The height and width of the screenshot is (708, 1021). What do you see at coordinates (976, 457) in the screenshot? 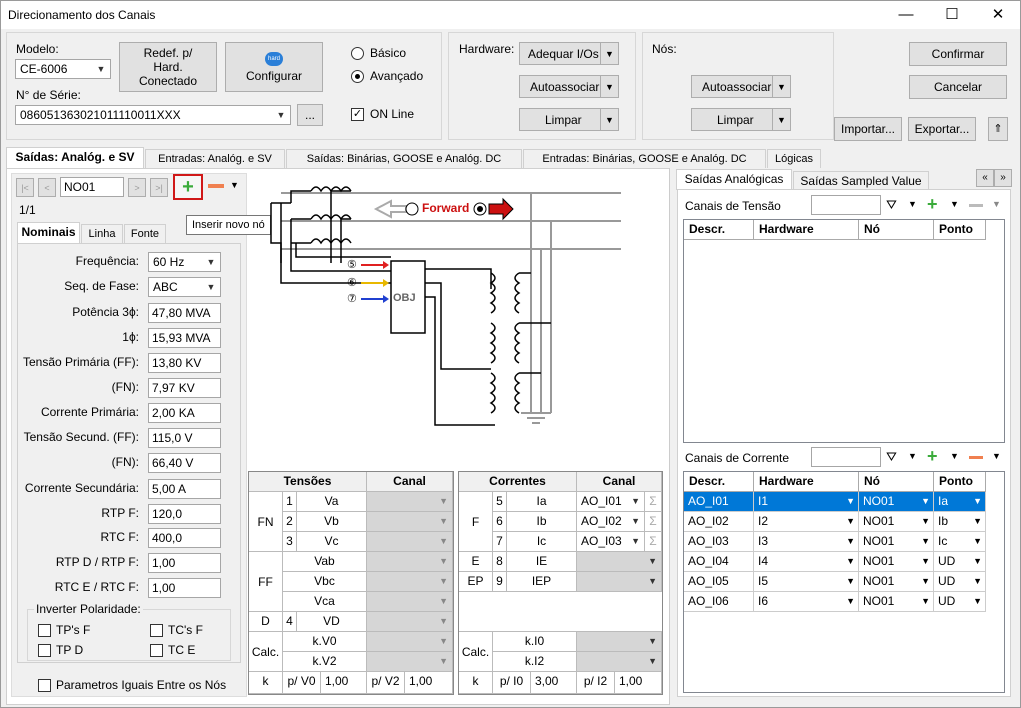
I see `remove-corrente-icon` at bounding box center [976, 457].